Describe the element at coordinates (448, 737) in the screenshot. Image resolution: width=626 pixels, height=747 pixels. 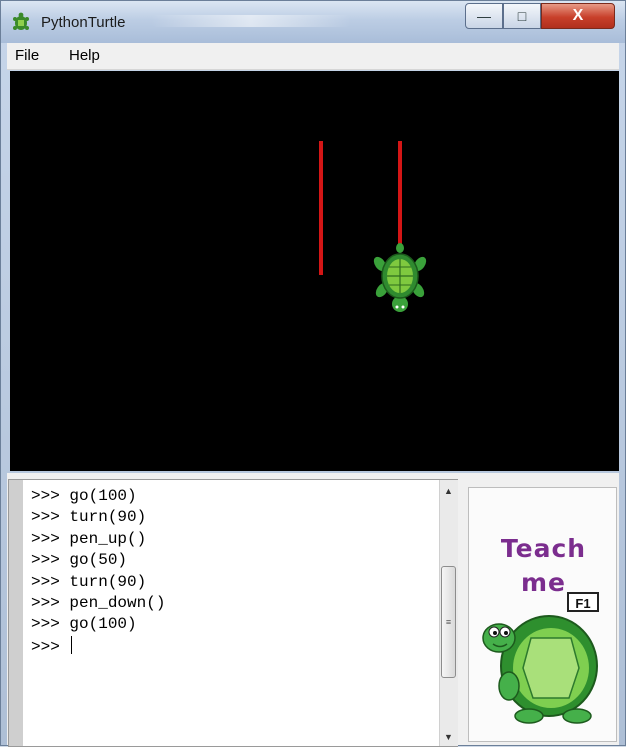
I see `scroll-down-icon: ▼` at that location.